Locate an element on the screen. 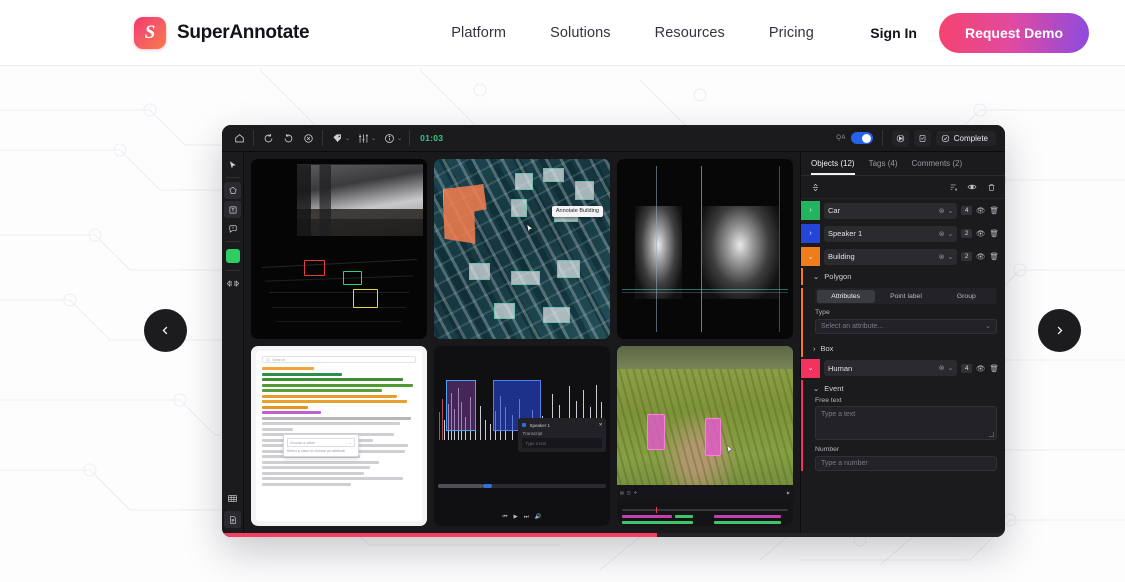  reset-icon is located at coordinates (308, 138).